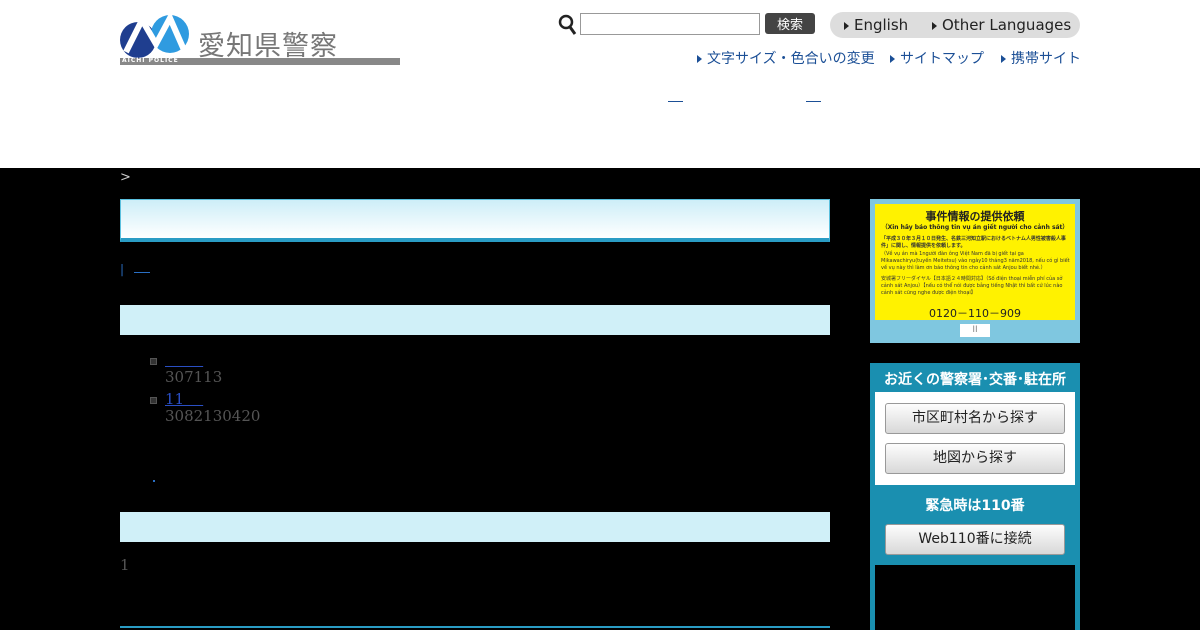 The image size is (1200, 630). I want to click on search-input, so click(670, 24).